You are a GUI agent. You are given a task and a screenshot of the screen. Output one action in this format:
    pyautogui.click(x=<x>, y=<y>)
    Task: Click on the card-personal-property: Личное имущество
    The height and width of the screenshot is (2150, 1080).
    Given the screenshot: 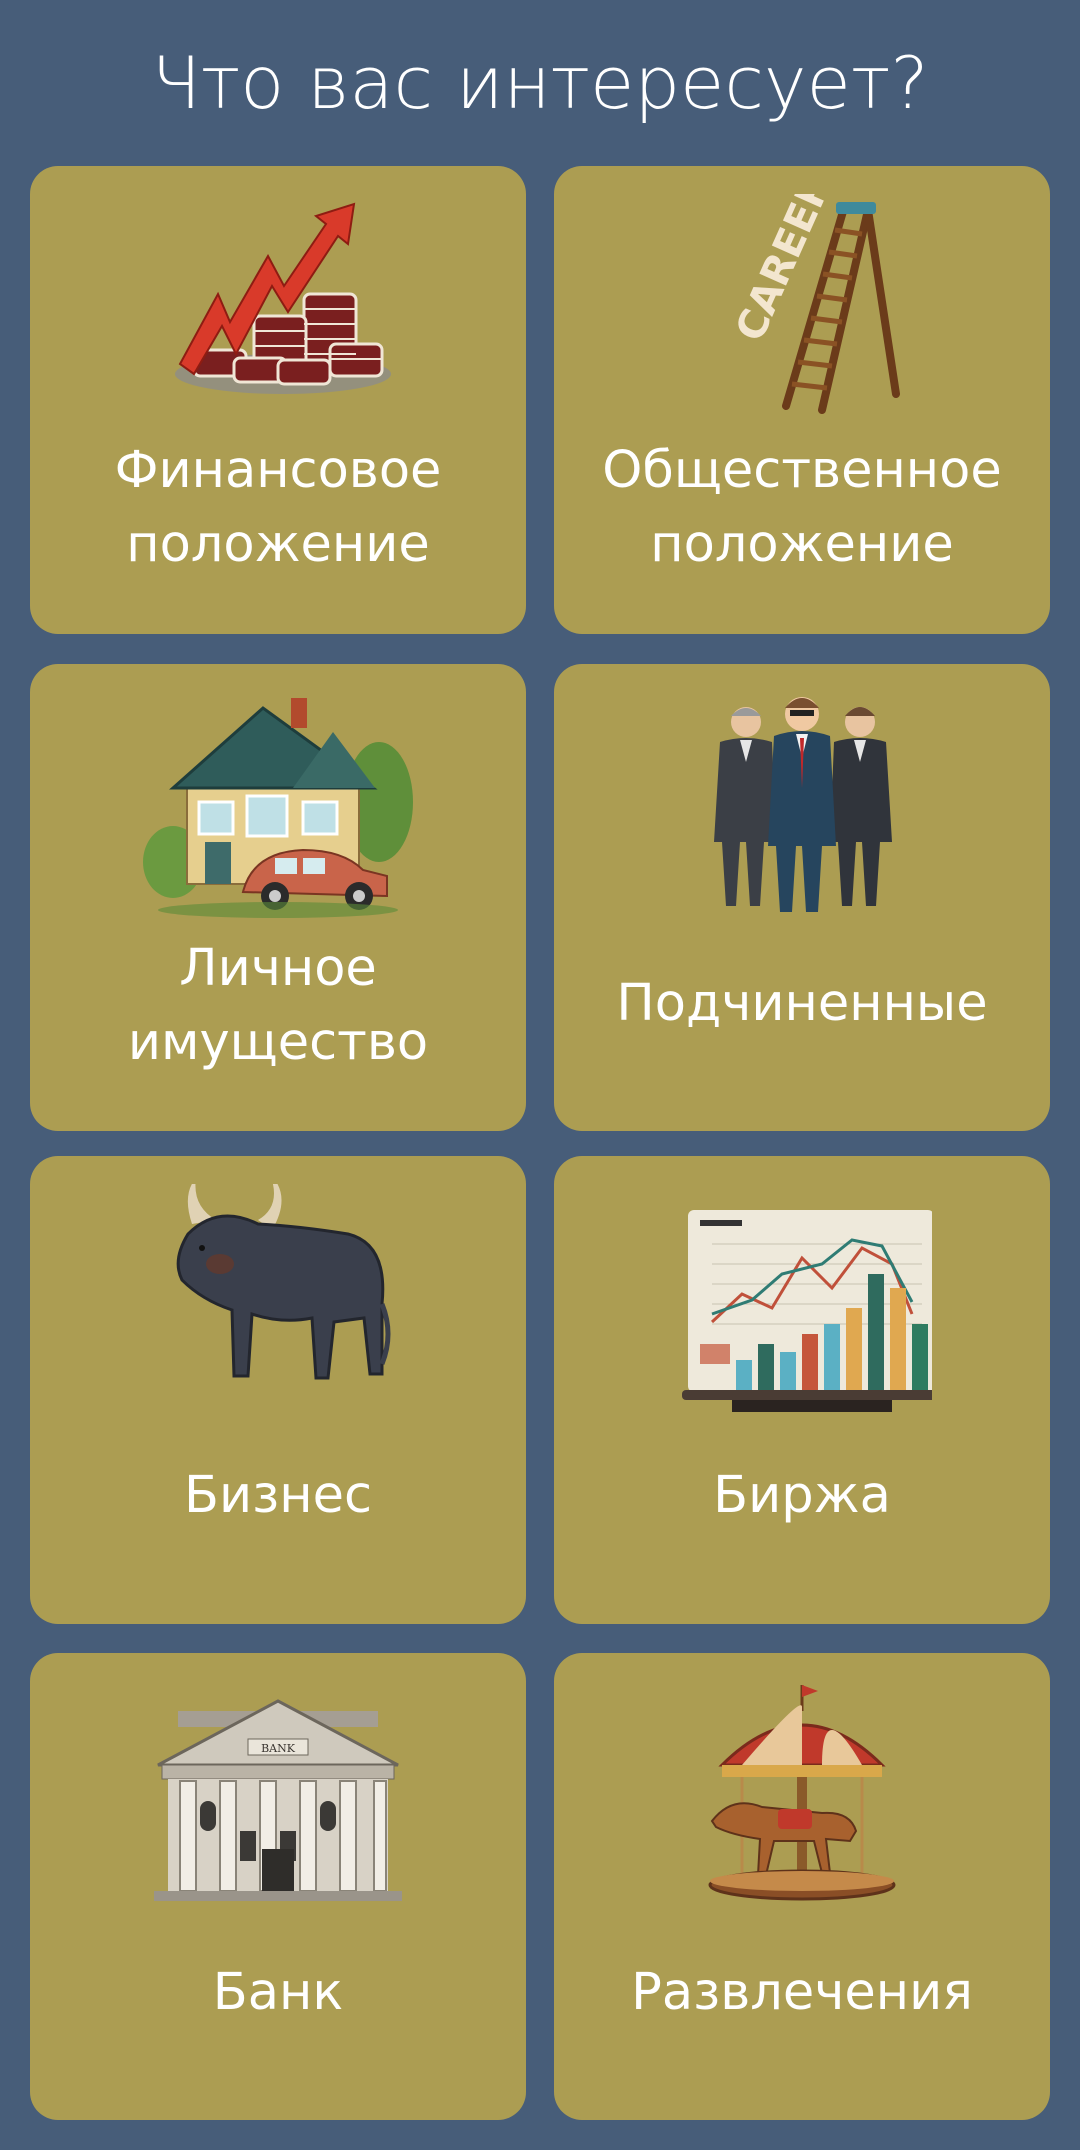 What is the action you would take?
    pyautogui.click(x=278, y=897)
    